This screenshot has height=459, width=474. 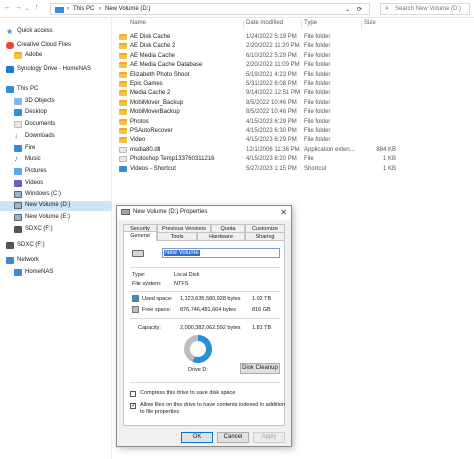 I want to click on tab-general: General, so click(x=140, y=236).